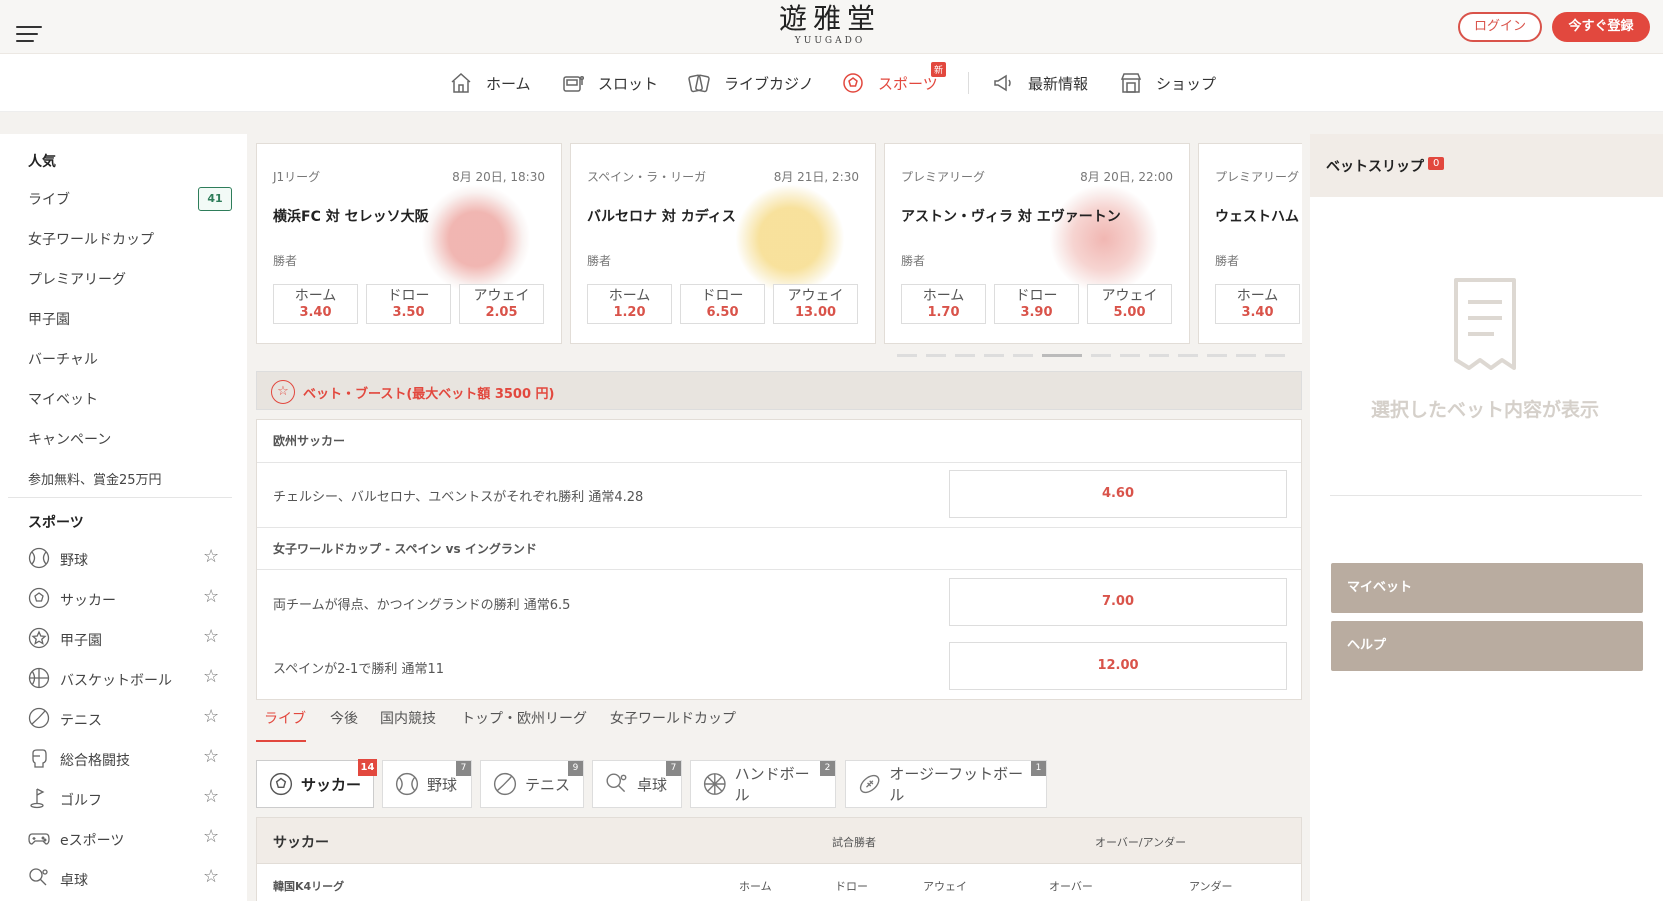 This screenshot has height=901, width=1663. Describe the element at coordinates (815, 304) in the screenshot. I see `odds-button: アウェイ 13.00` at that location.